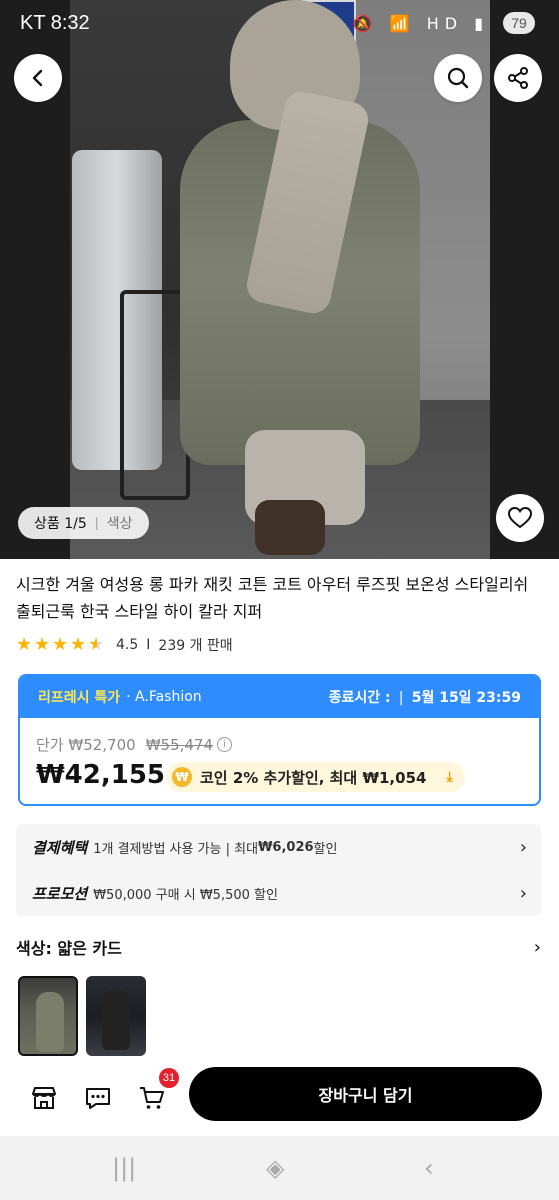 The width and height of the screenshot is (559, 1200). What do you see at coordinates (466, 698) in the screenshot?
I see `deal-end-time: 5월 15일 23:59` at bounding box center [466, 698].